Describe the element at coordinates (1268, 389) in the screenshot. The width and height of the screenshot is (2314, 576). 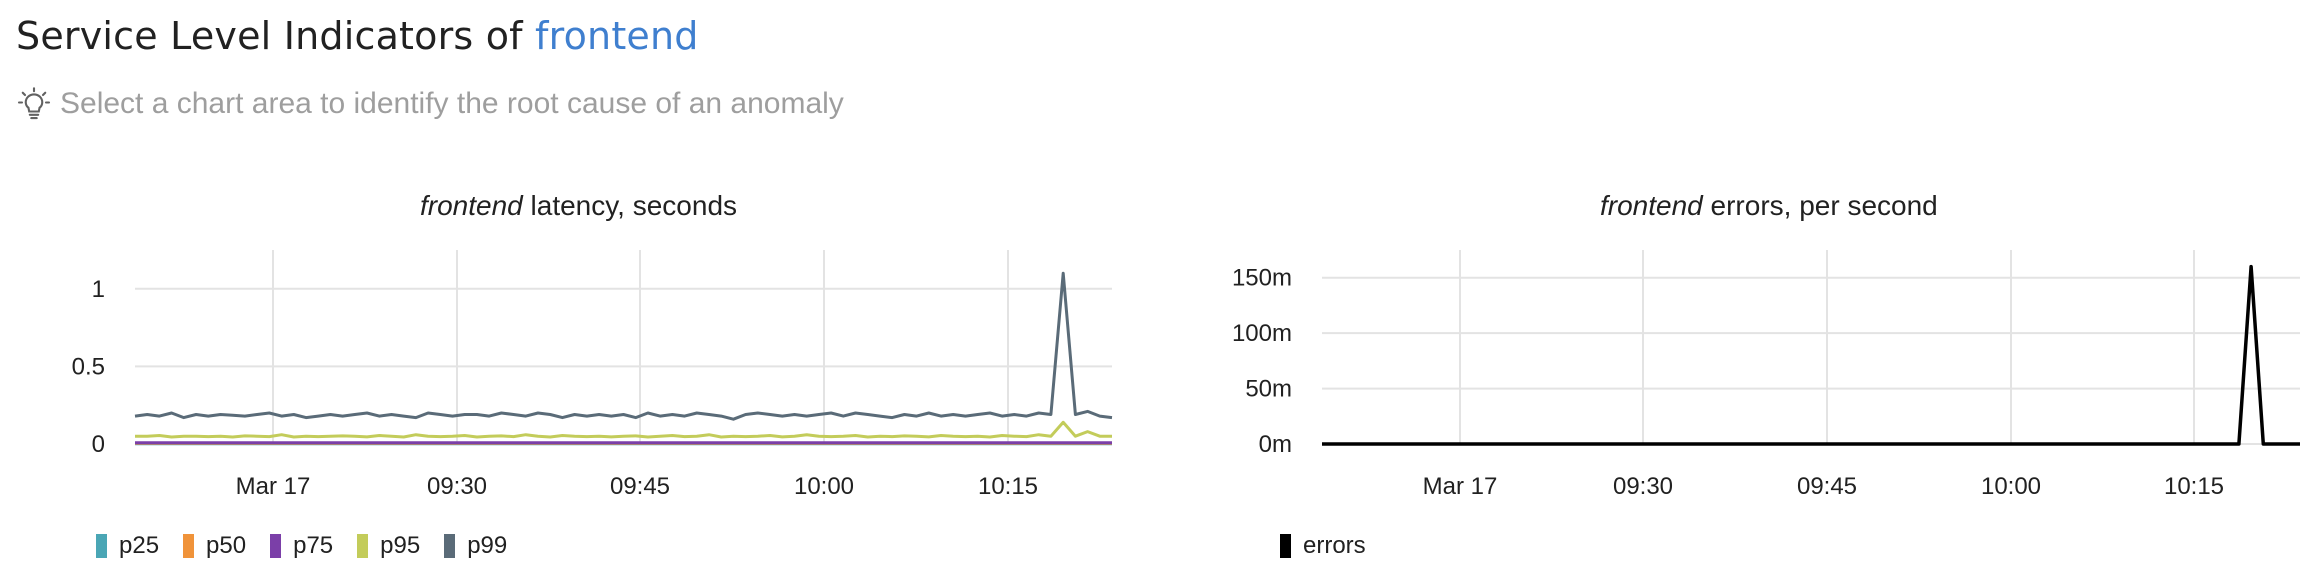
I see `errors-y-tick-label: 50m` at that location.